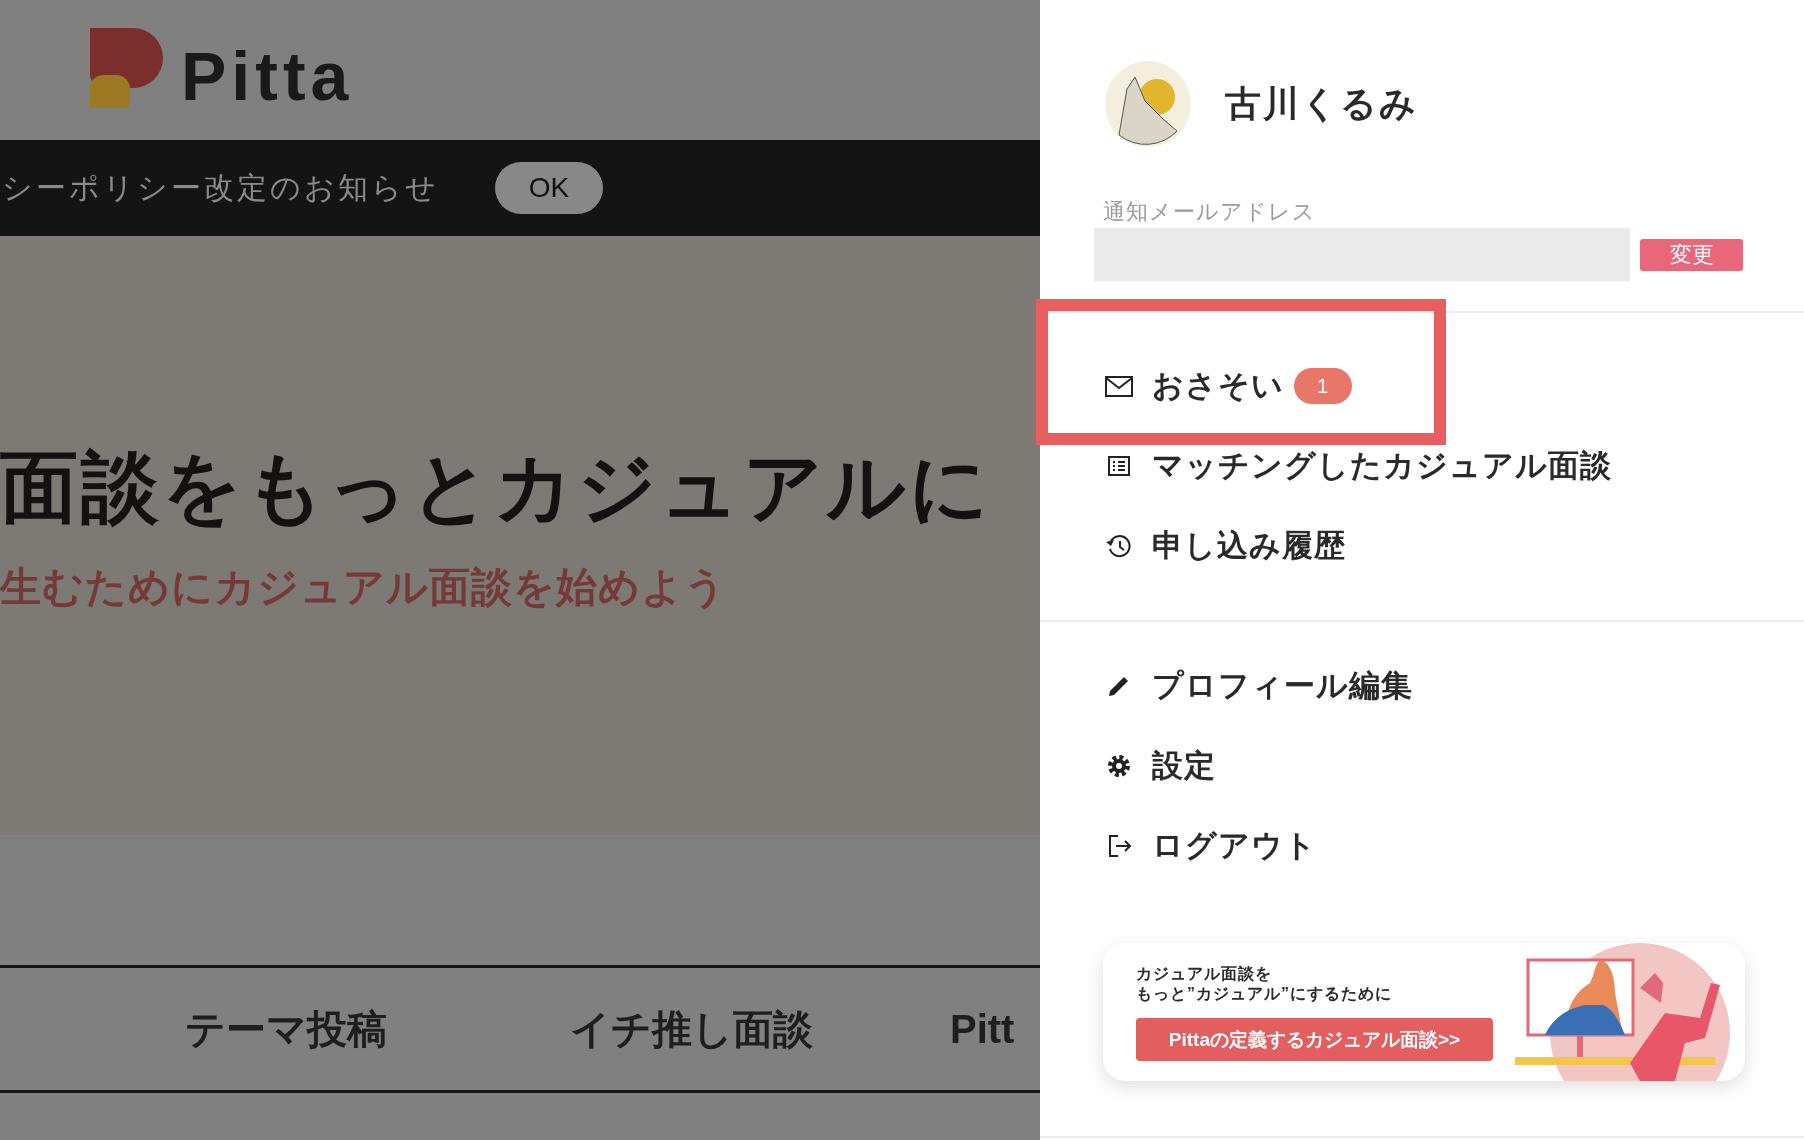 Image resolution: width=1804 pixels, height=1140 pixels. Describe the element at coordinates (1210, 846) in the screenshot. I see `menu-item: ログアウト` at that location.